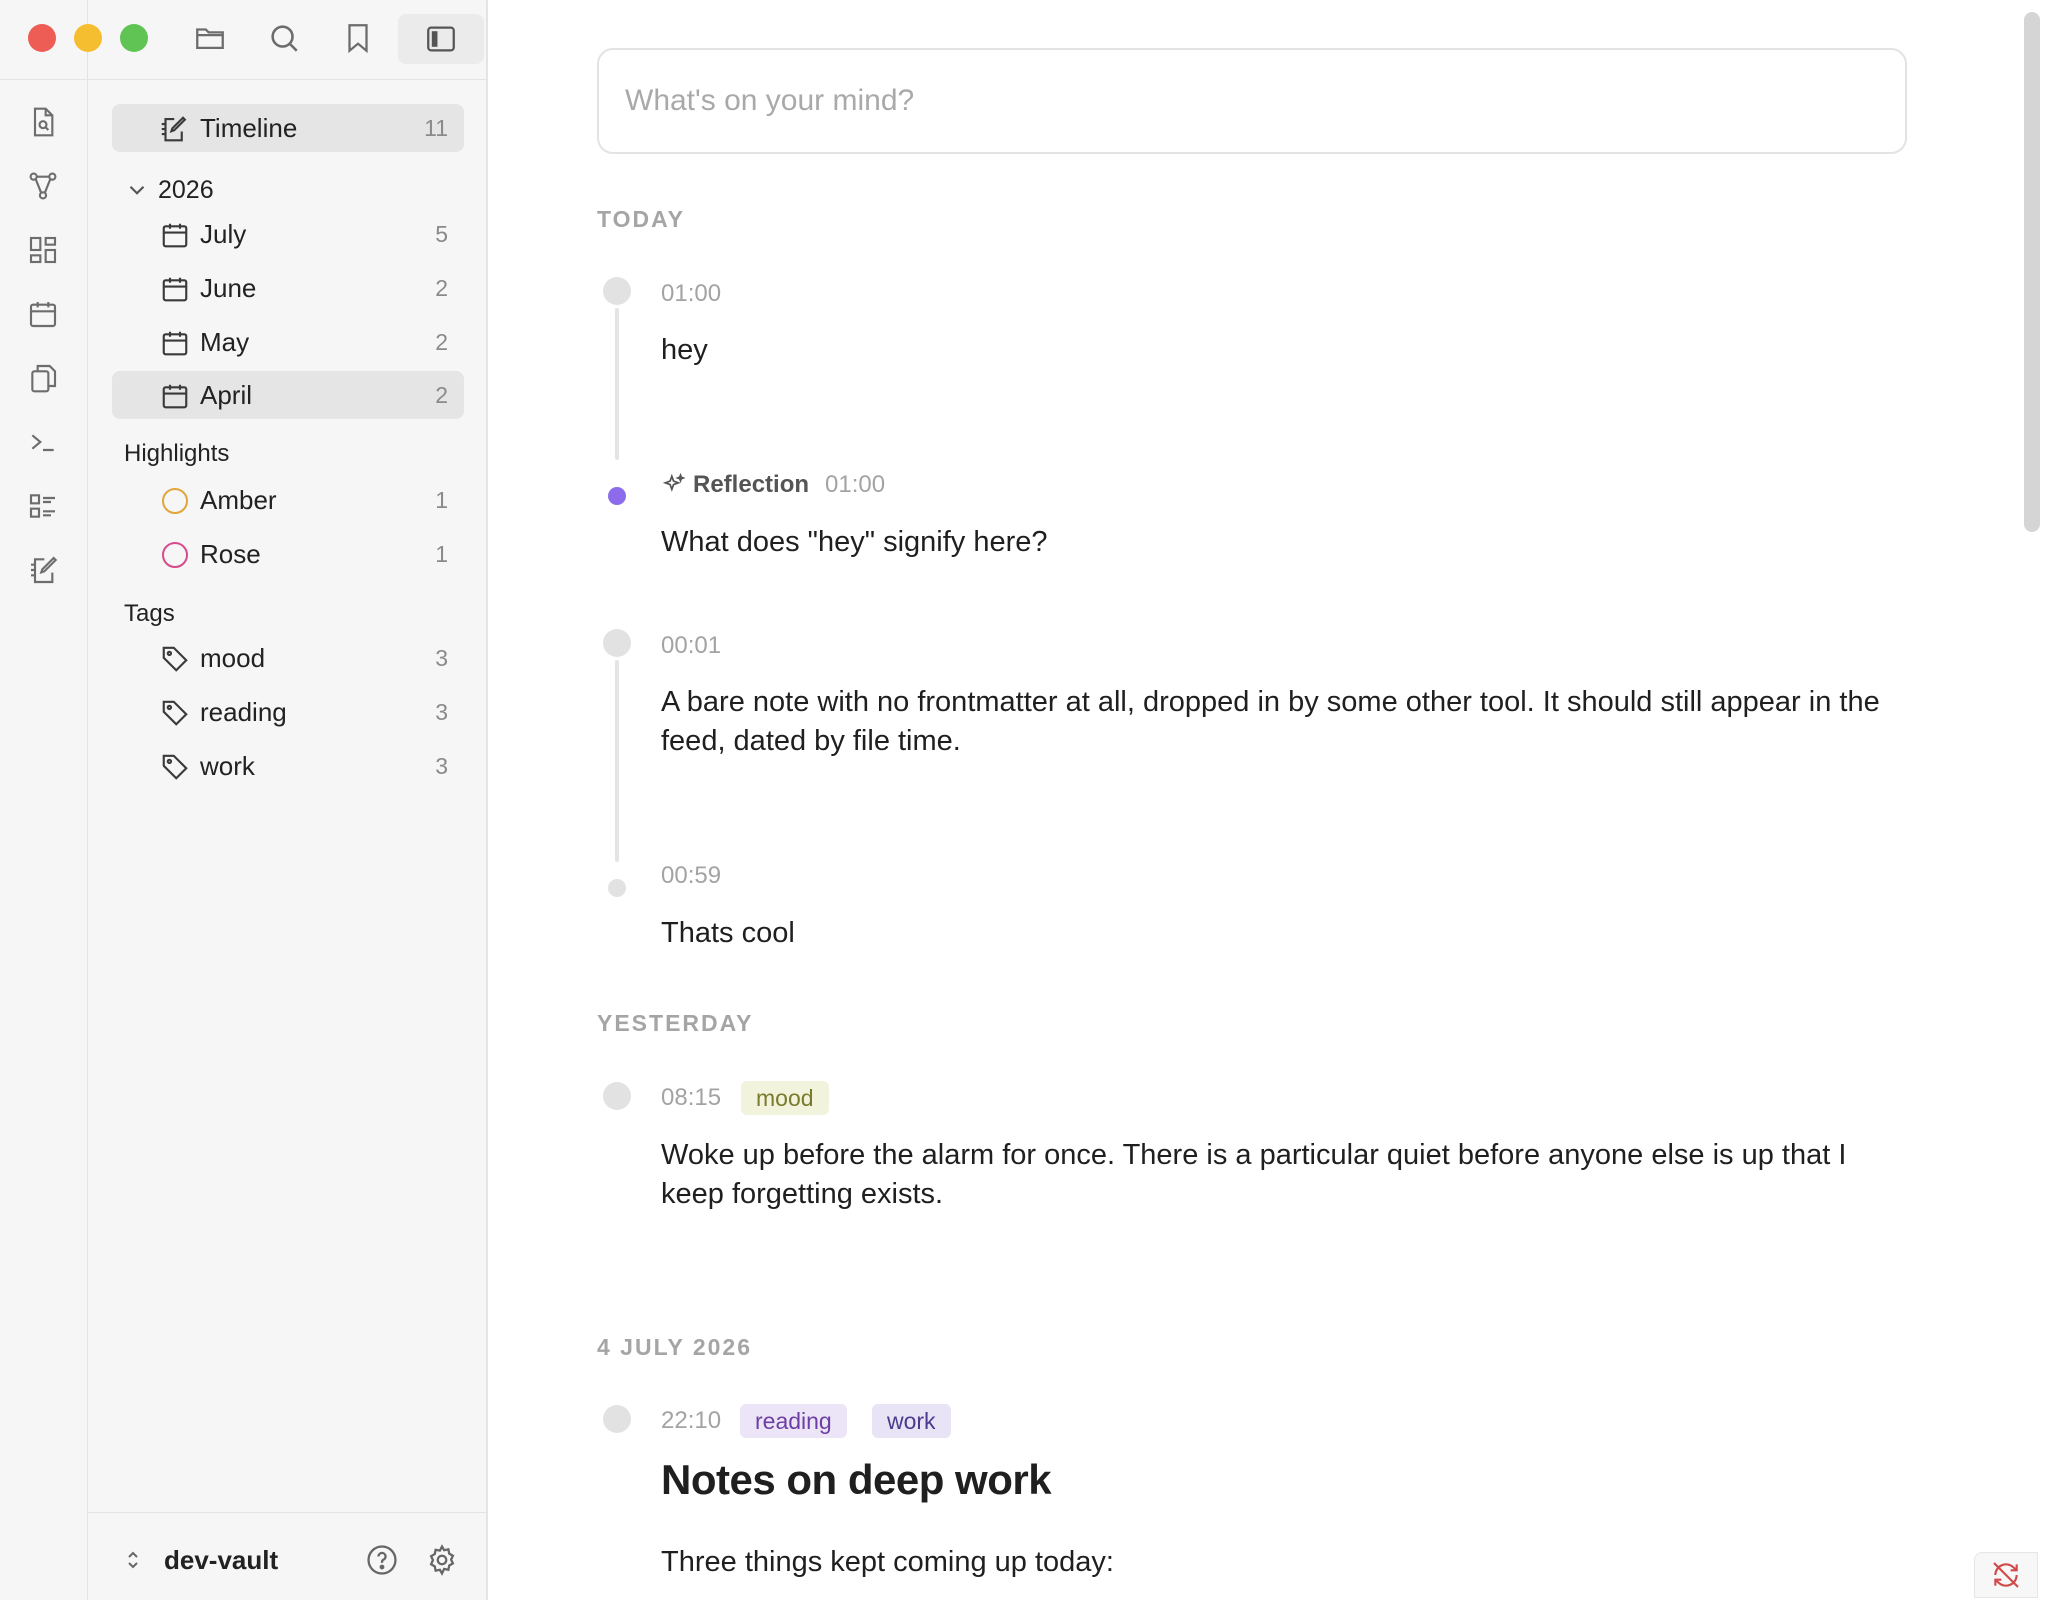  What do you see at coordinates (856, 1480) in the screenshot?
I see `entry-title: Notes on deep work` at bounding box center [856, 1480].